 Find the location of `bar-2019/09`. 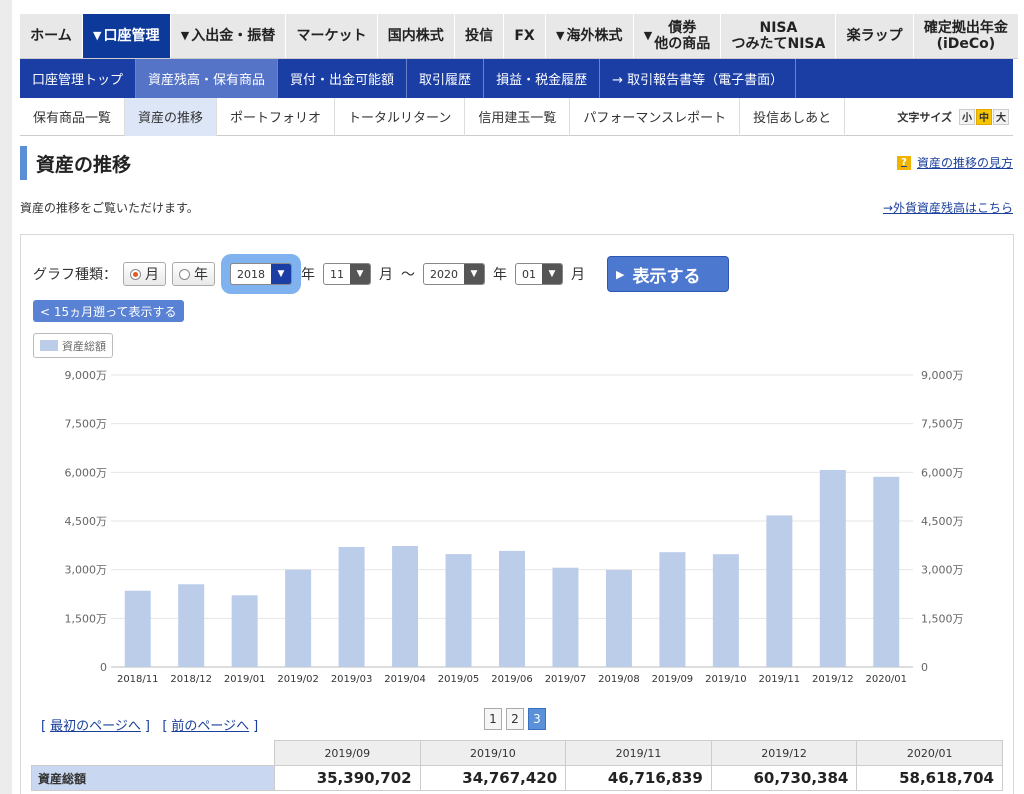

bar-2019/09 is located at coordinates (672, 609).